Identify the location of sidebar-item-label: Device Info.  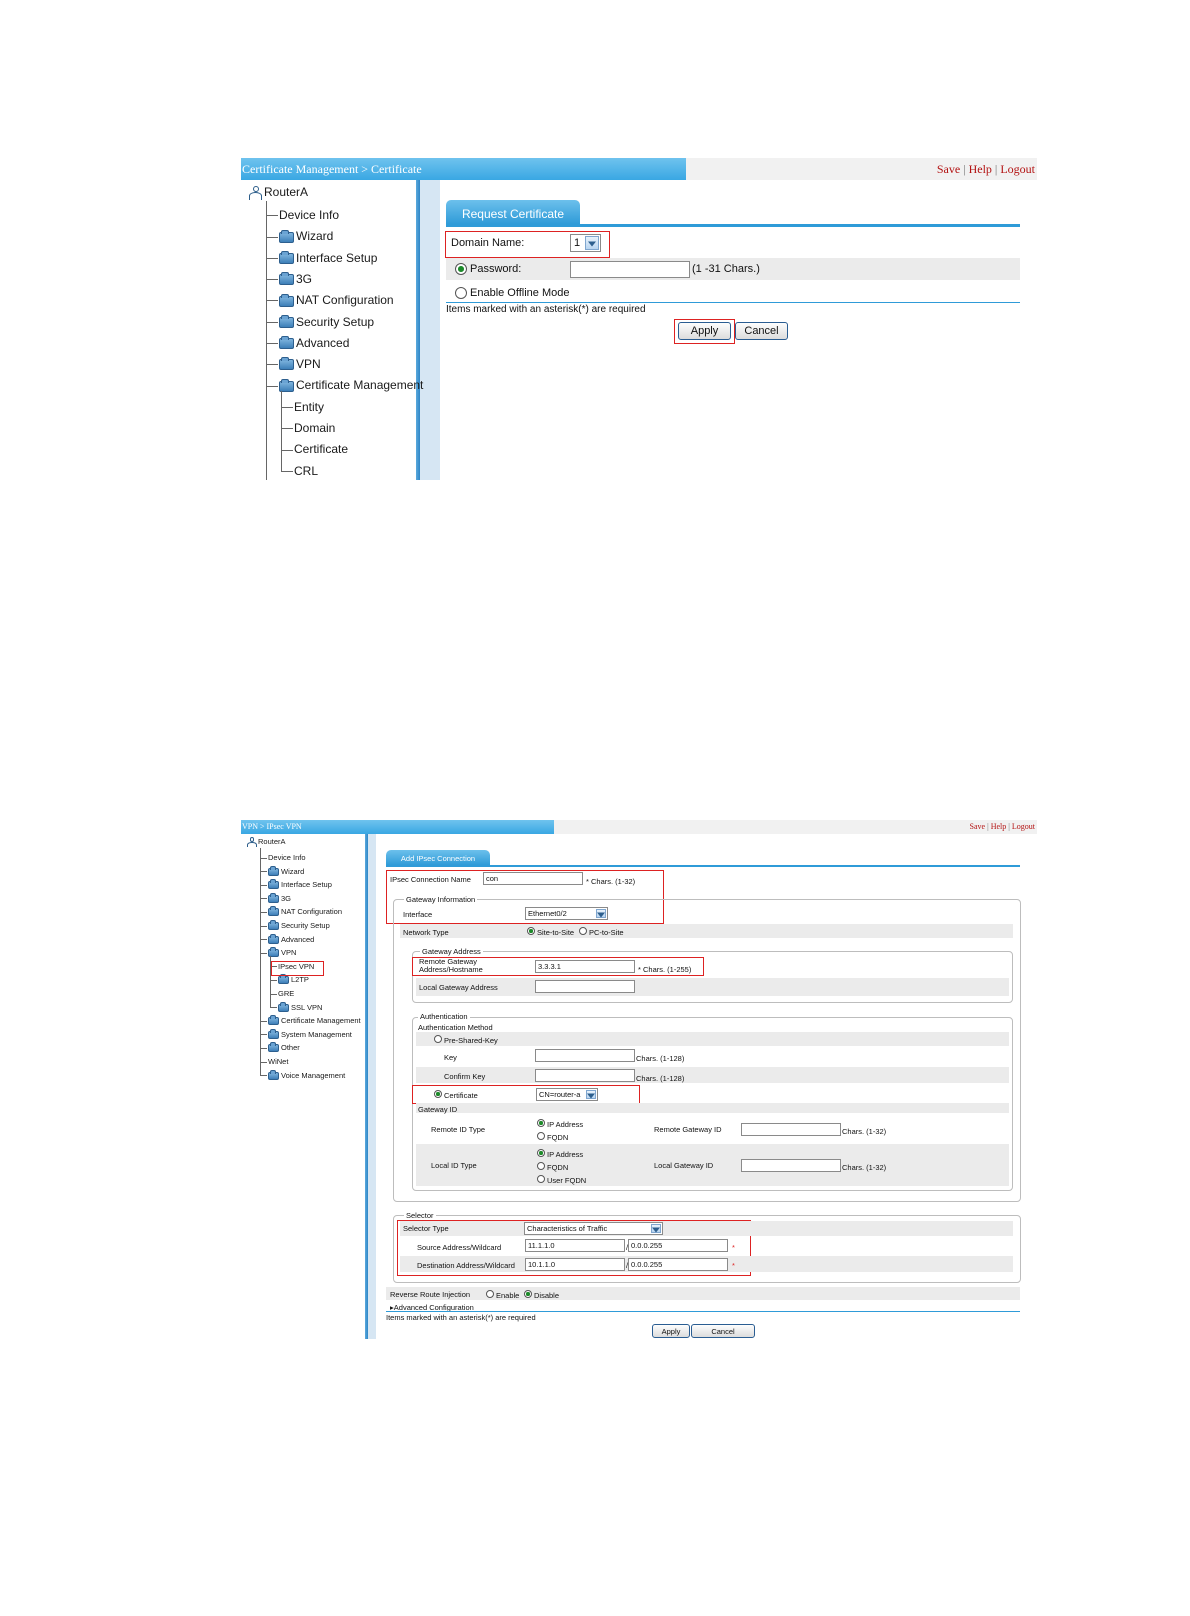
(287, 857).